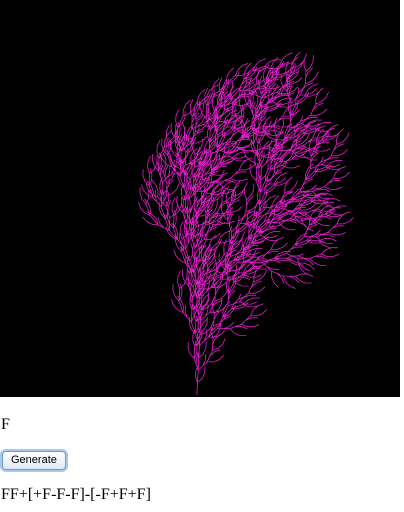 This screenshot has height=512, width=404. I want to click on axiom-text: F, so click(5, 424).